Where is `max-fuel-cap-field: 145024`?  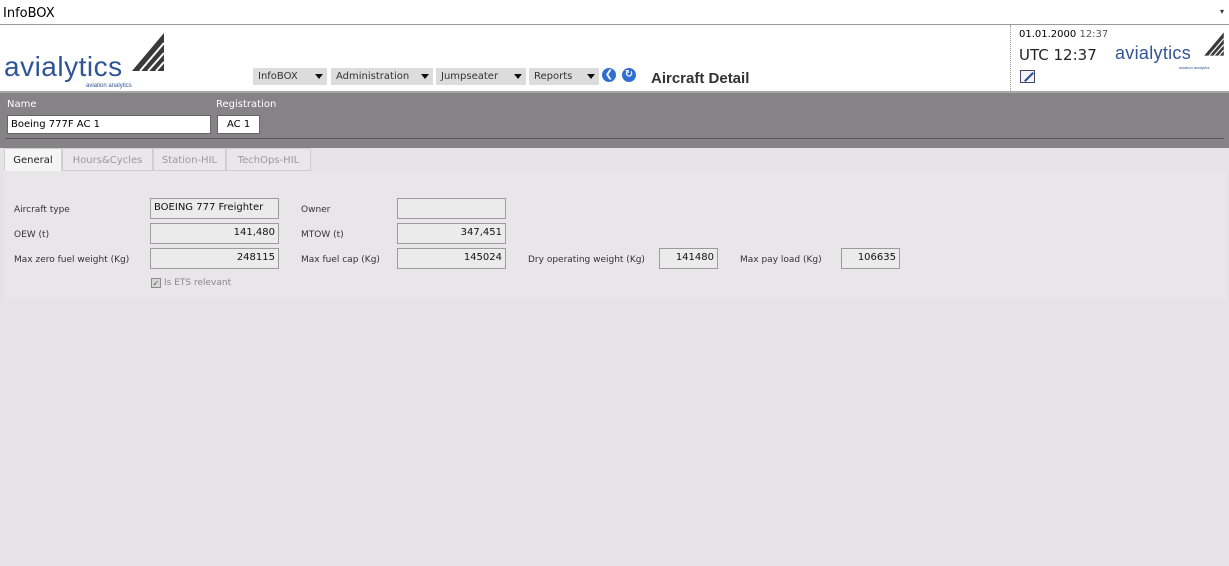 max-fuel-cap-field: 145024 is located at coordinates (451, 258).